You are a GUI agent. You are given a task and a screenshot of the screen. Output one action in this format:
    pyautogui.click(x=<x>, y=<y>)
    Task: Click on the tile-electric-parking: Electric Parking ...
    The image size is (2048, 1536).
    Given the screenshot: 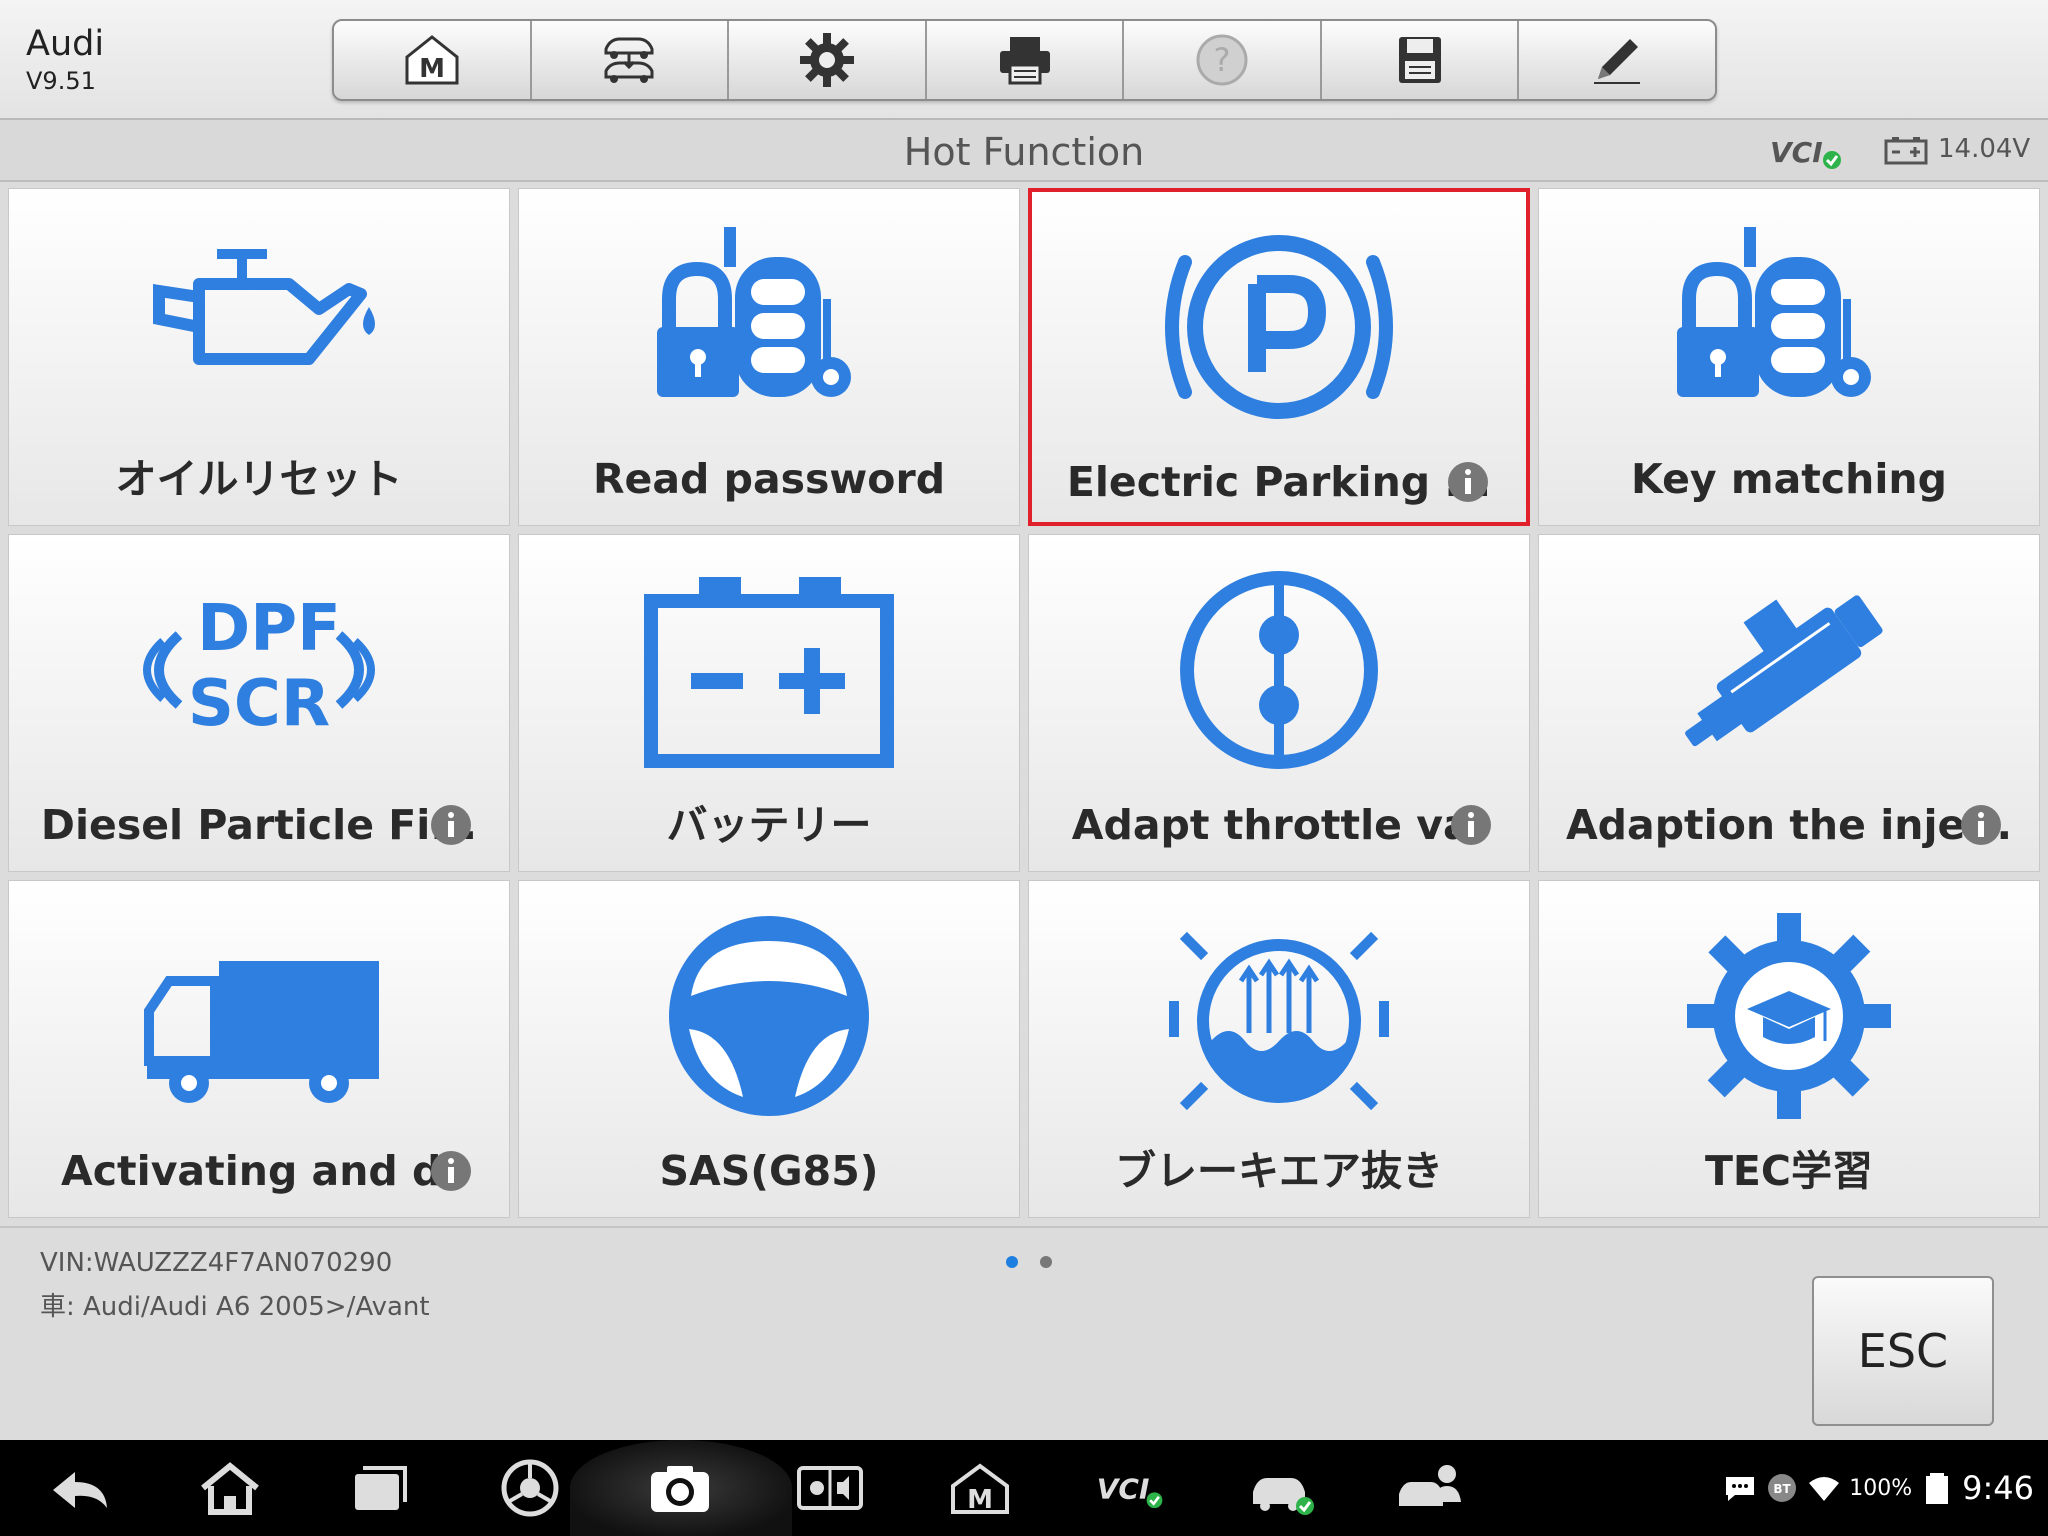 What is the action you would take?
    pyautogui.click(x=1279, y=357)
    